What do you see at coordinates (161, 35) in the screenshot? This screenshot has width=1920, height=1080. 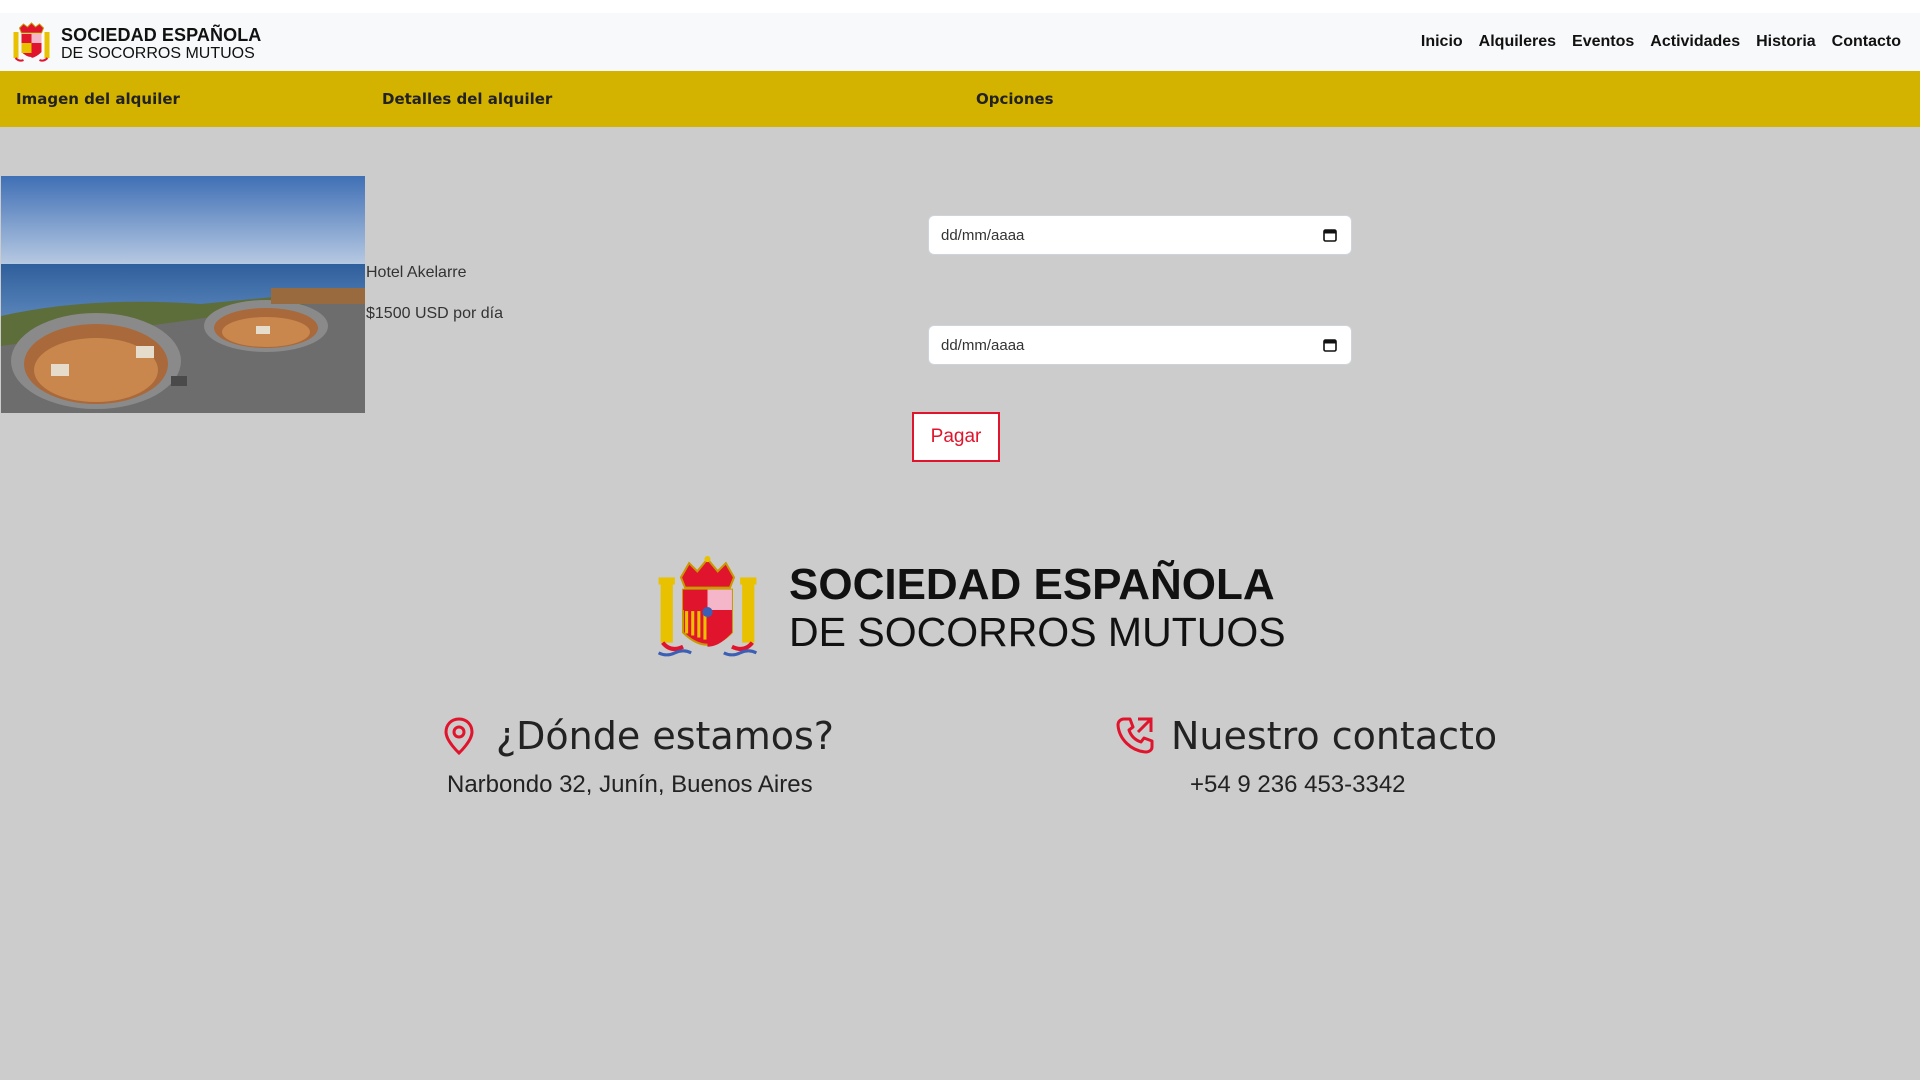 I see `brand-line1: SOCIEDAD ESPAÑOLA` at bounding box center [161, 35].